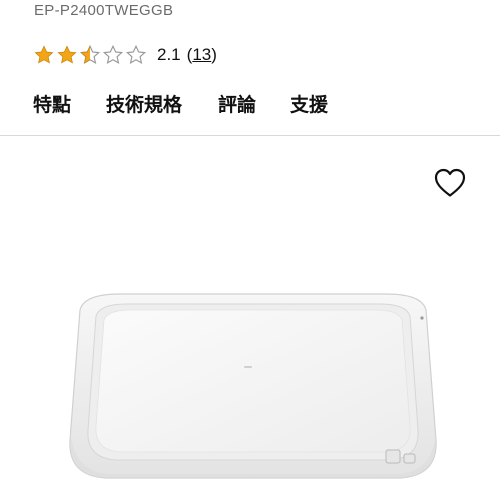 The height and width of the screenshot is (500, 500). I want to click on review-count-link: (13), so click(202, 55).